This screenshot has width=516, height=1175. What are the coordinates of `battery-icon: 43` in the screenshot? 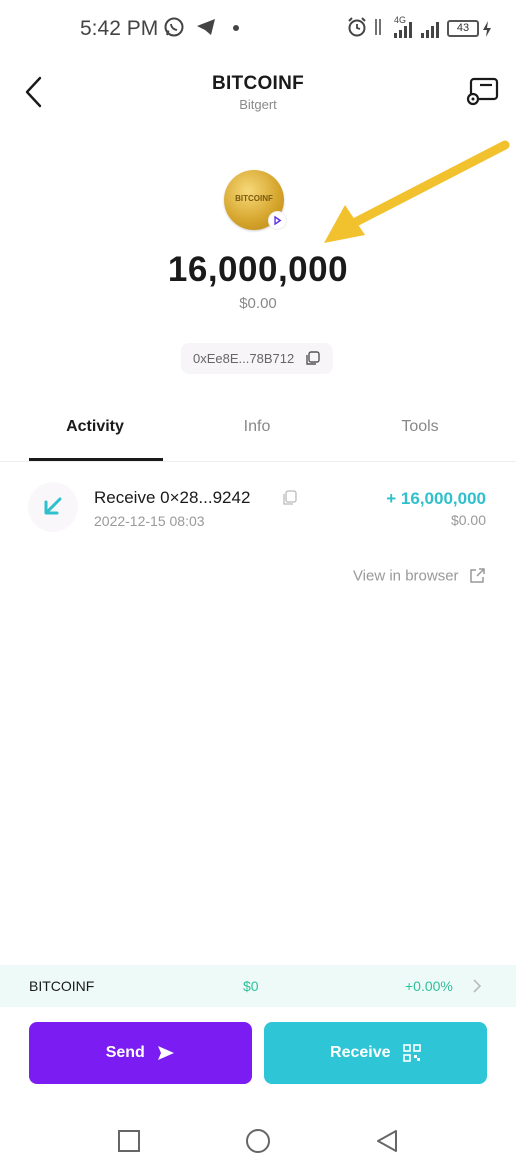 It's located at (463, 28).